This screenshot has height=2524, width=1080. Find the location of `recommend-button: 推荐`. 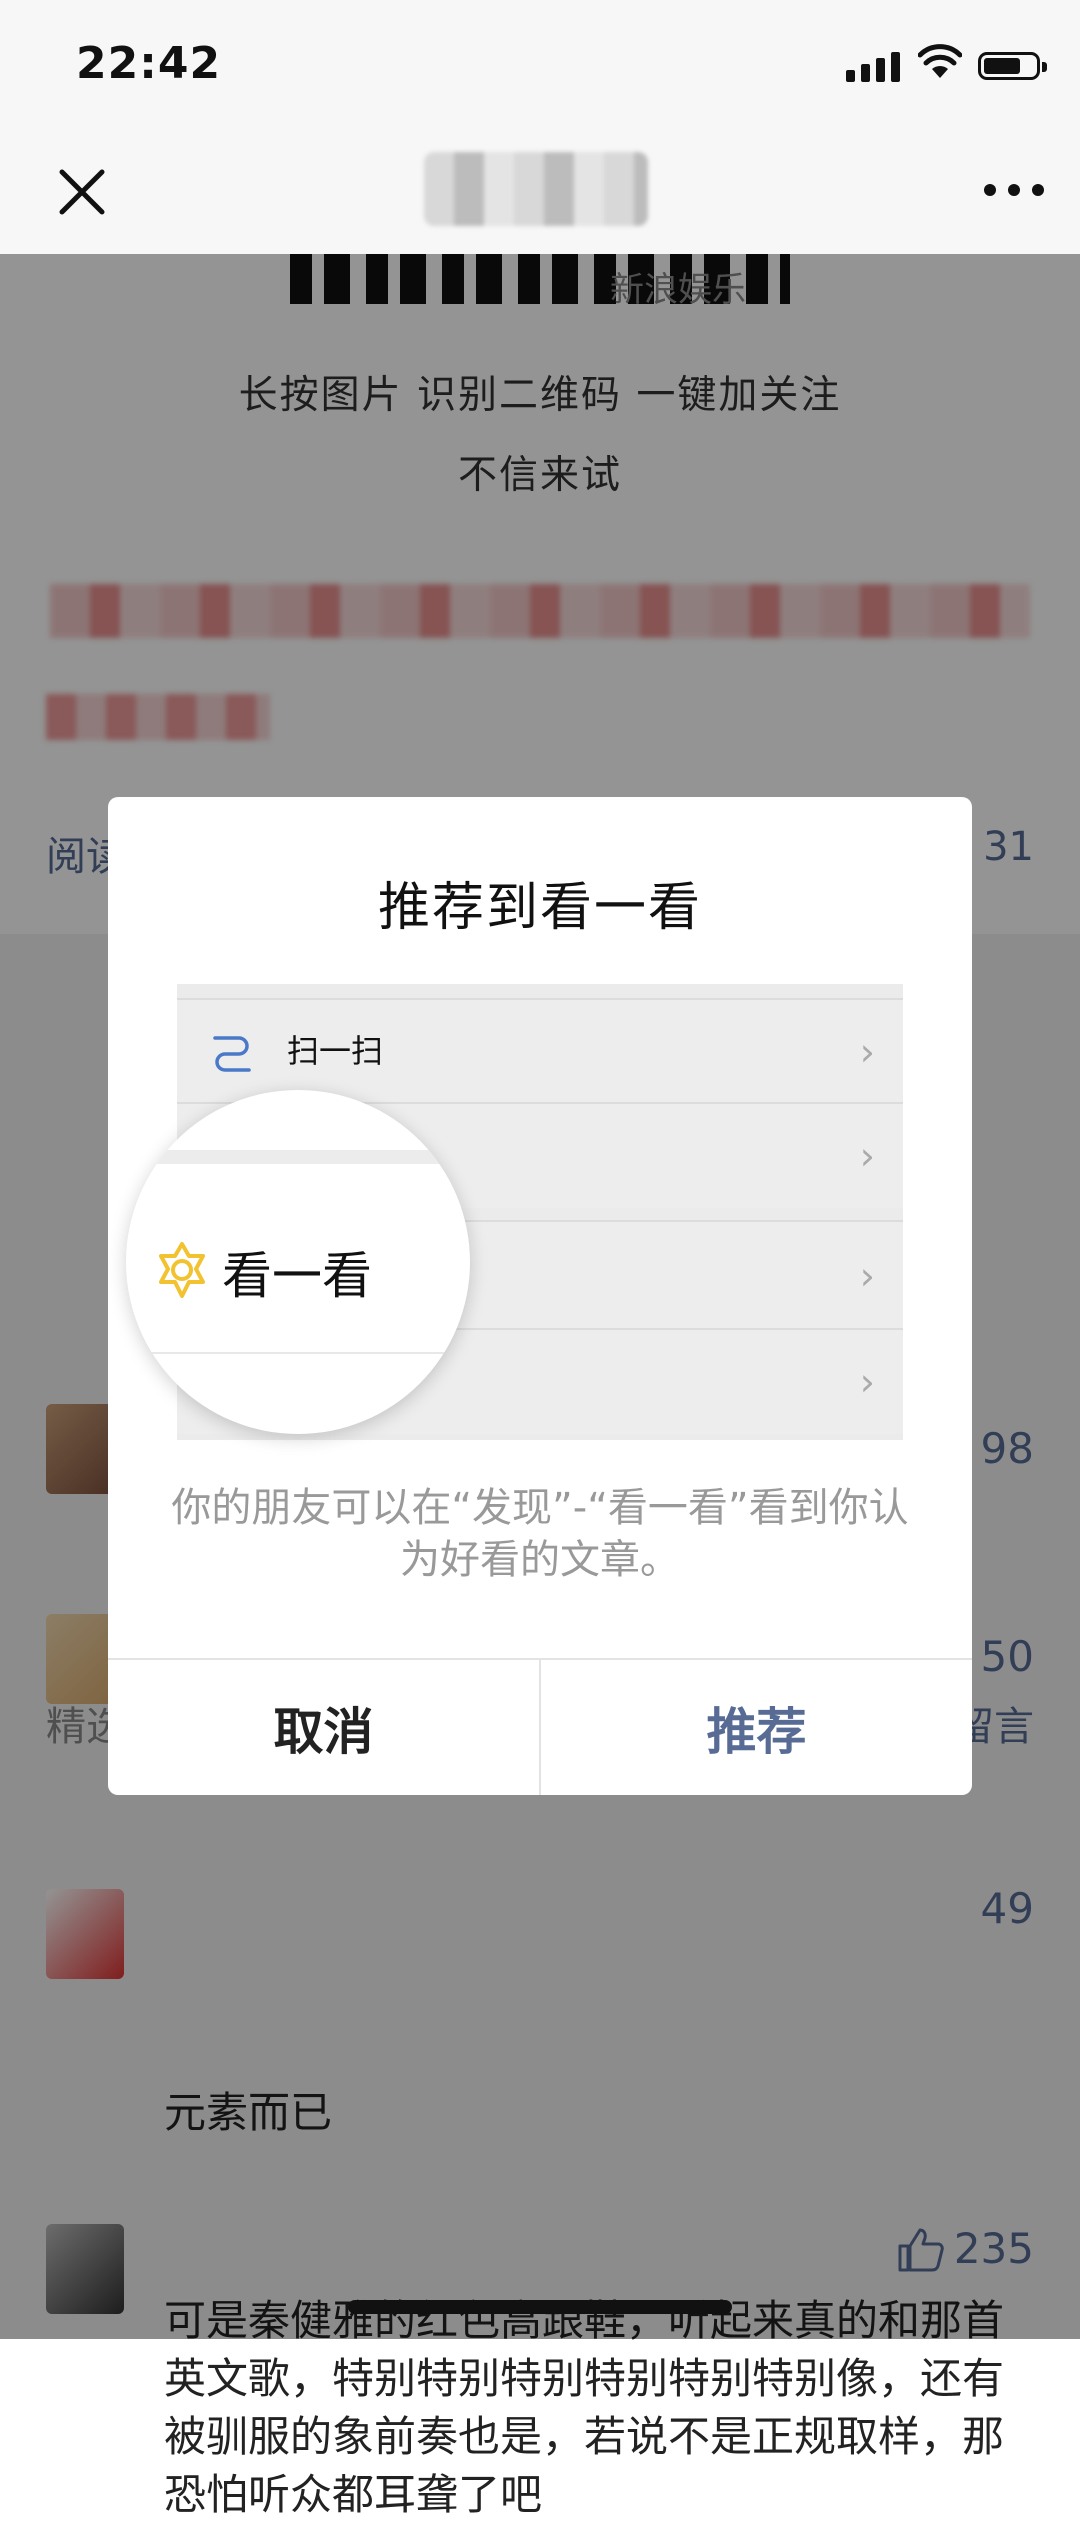

recommend-button: 推荐 is located at coordinates (756, 1727).